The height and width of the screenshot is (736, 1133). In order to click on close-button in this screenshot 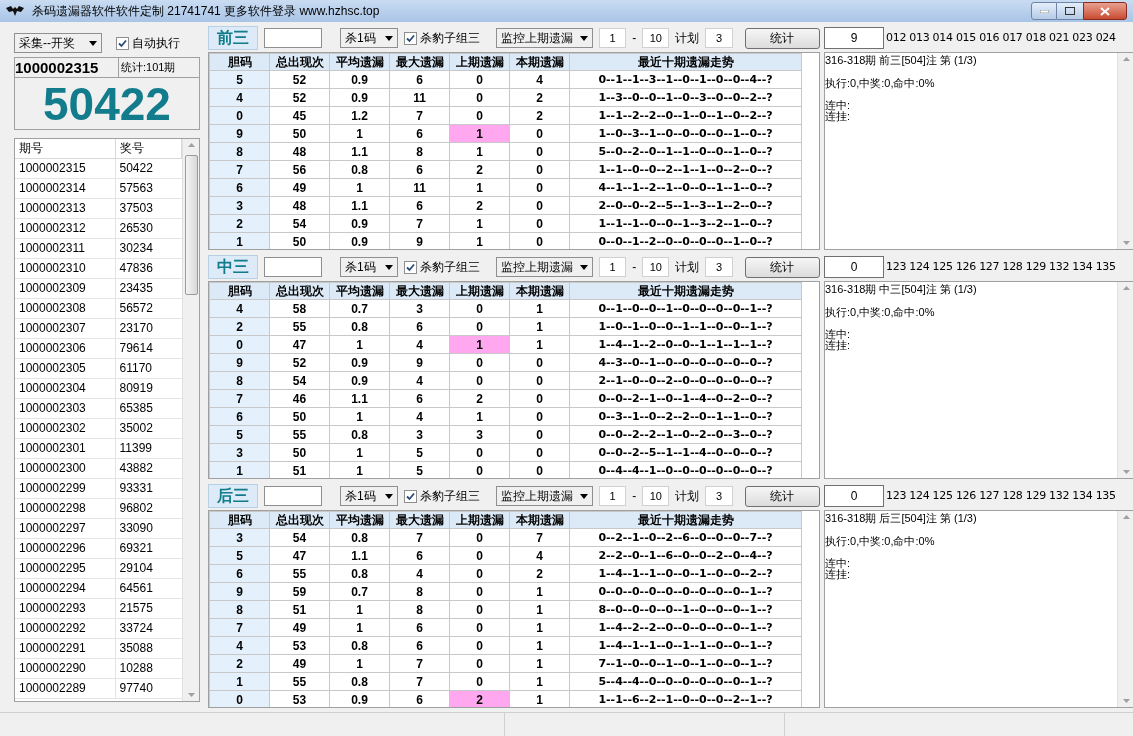, I will do `click(1105, 11)`.